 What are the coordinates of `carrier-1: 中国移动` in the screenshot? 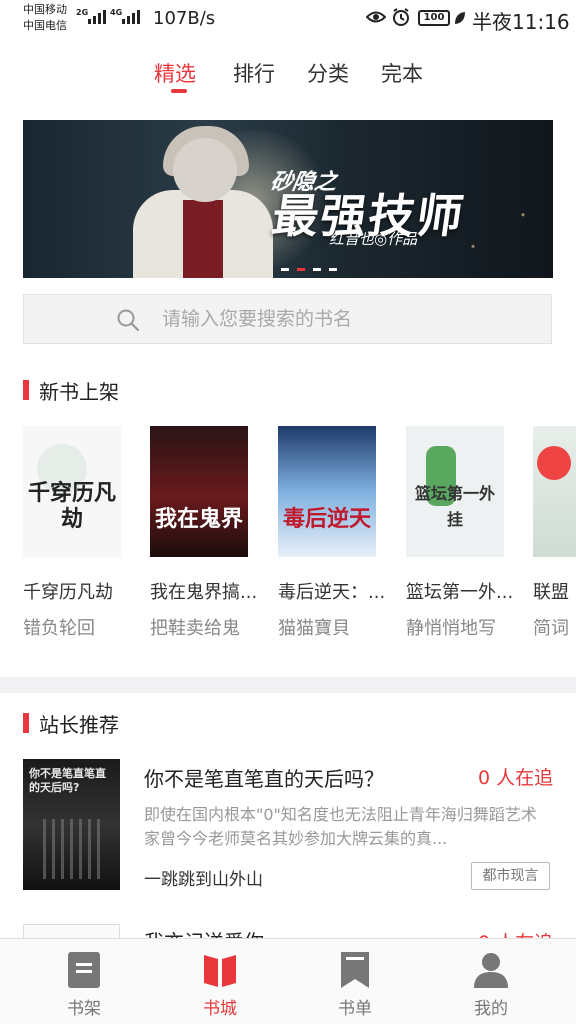 It's located at (45, 9).